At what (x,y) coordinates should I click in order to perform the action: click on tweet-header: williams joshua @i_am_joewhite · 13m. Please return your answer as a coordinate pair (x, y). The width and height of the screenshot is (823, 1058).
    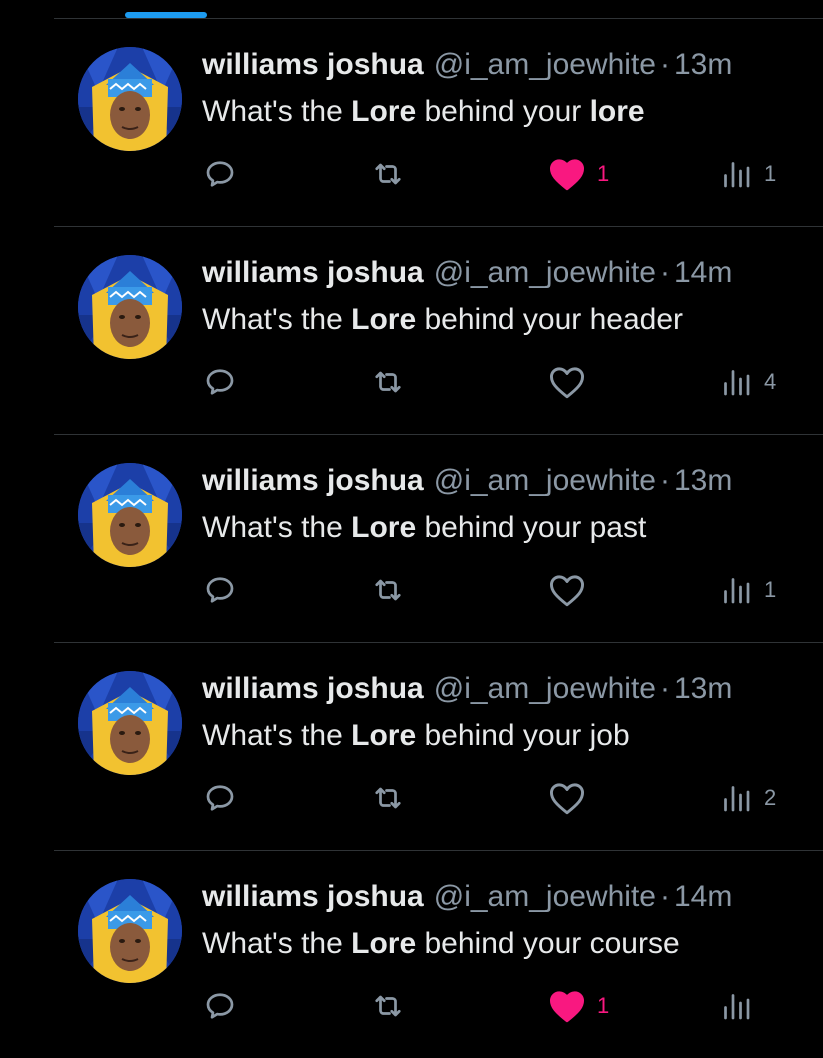
    Looking at the image, I should click on (467, 65).